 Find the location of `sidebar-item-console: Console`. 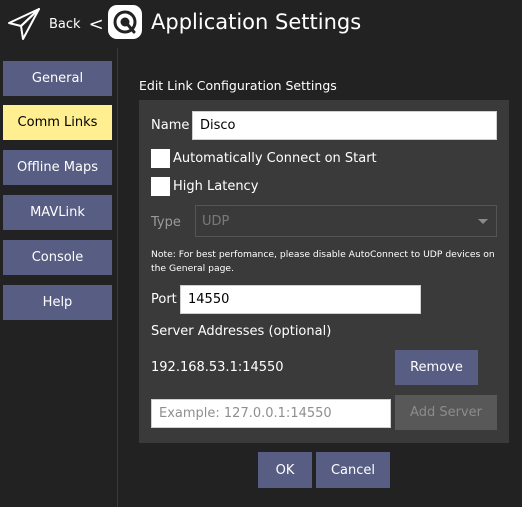

sidebar-item-console: Console is located at coordinates (57, 257).